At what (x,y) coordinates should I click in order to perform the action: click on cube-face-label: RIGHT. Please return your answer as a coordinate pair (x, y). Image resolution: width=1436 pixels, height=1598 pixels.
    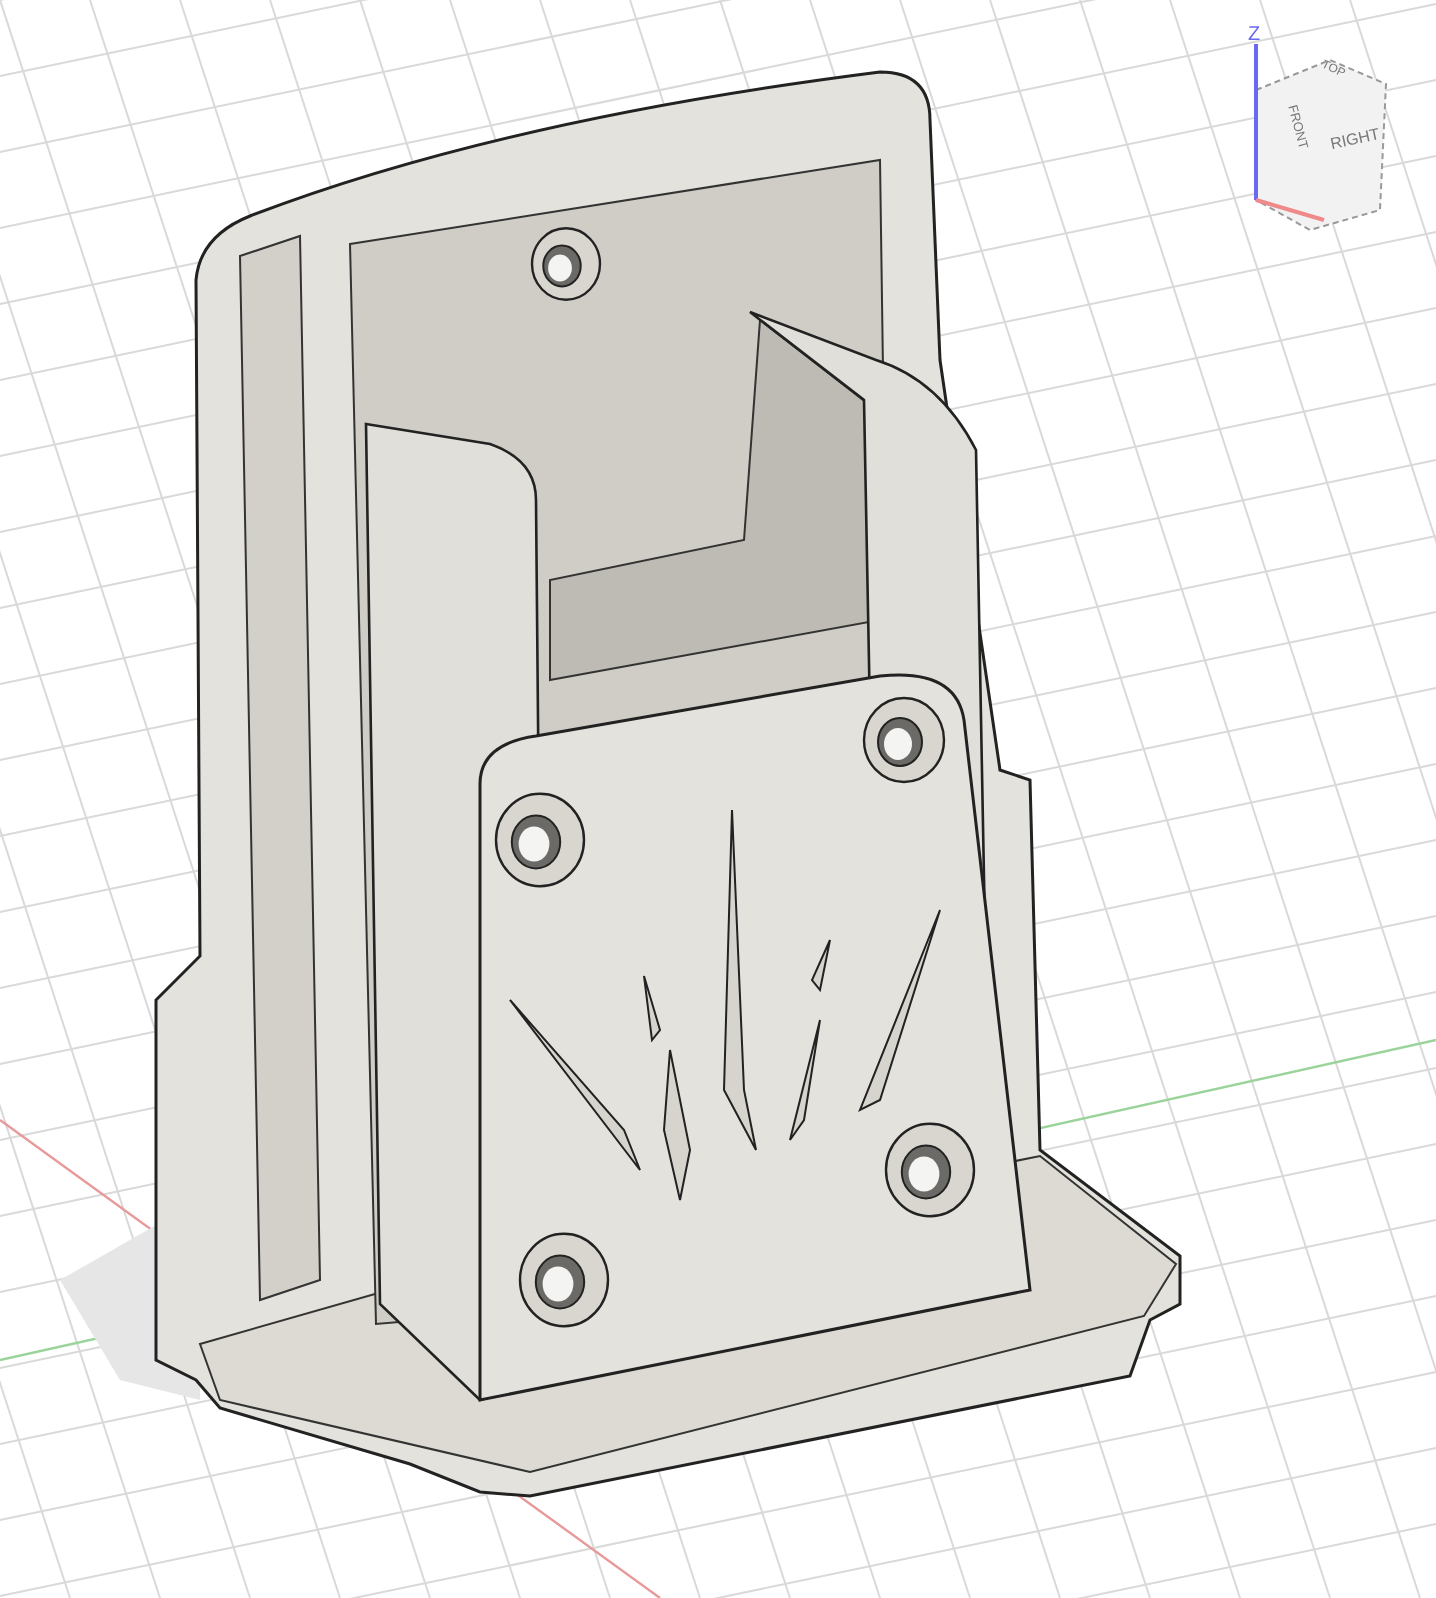
    Looking at the image, I should click on (1355, 139).